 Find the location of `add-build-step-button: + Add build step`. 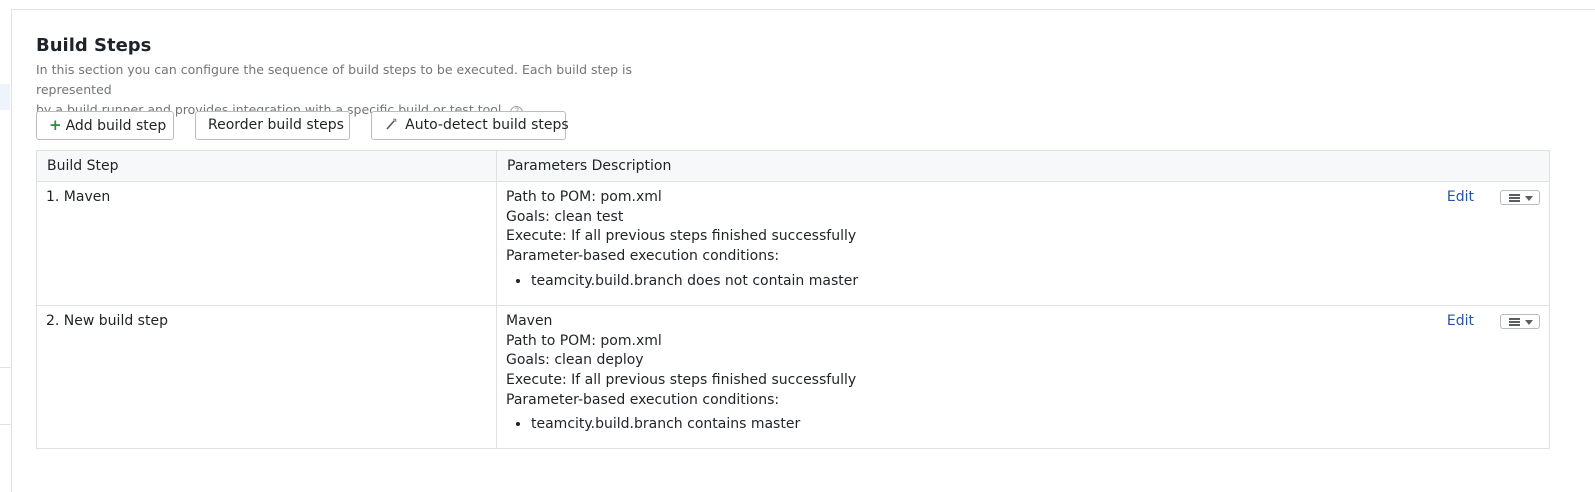

add-build-step-button: + Add build step is located at coordinates (105, 125).